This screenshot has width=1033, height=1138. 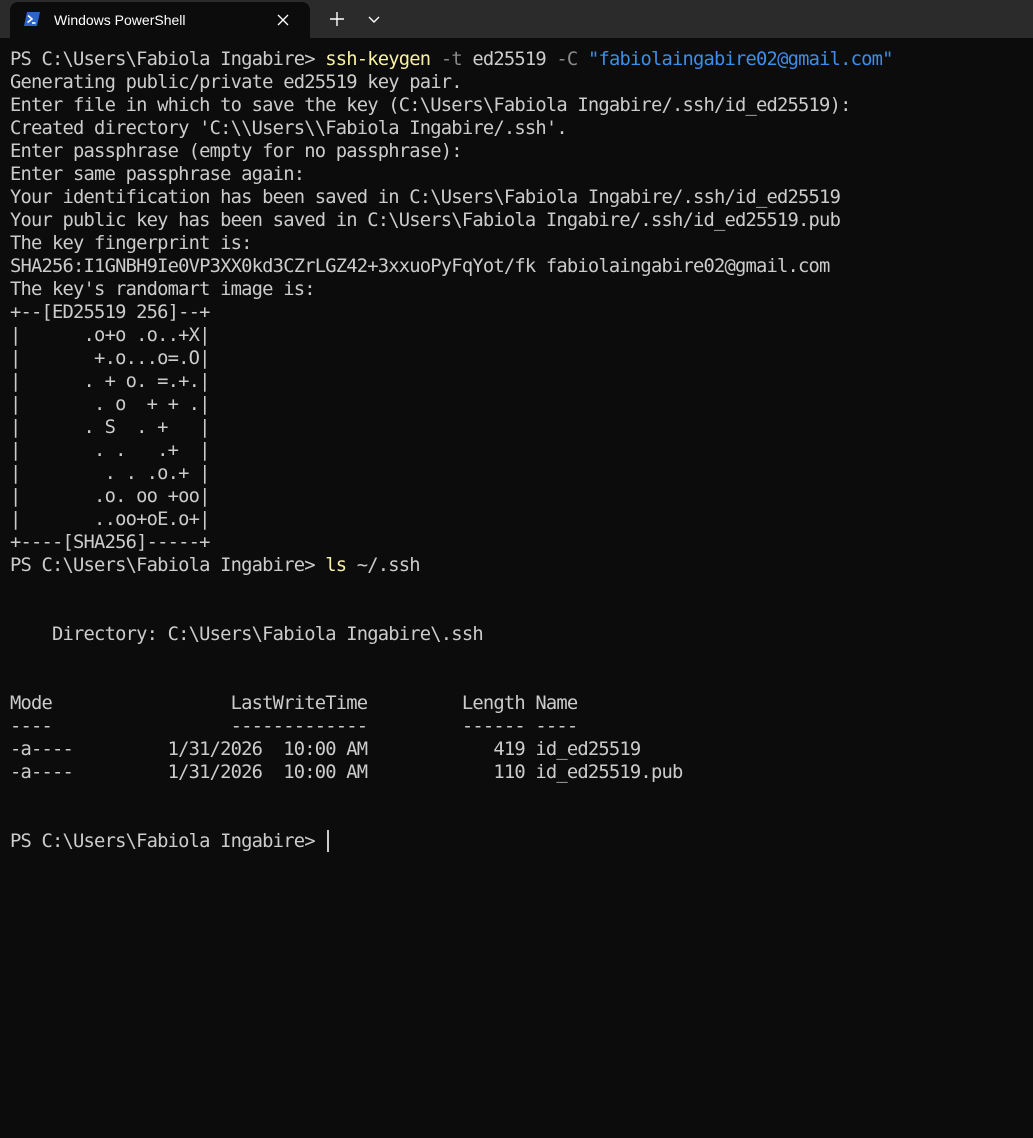 What do you see at coordinates (120, 20) in the screenshot?
I see `tab-title: Windows PowerShell` at bounding box center [120, 20].